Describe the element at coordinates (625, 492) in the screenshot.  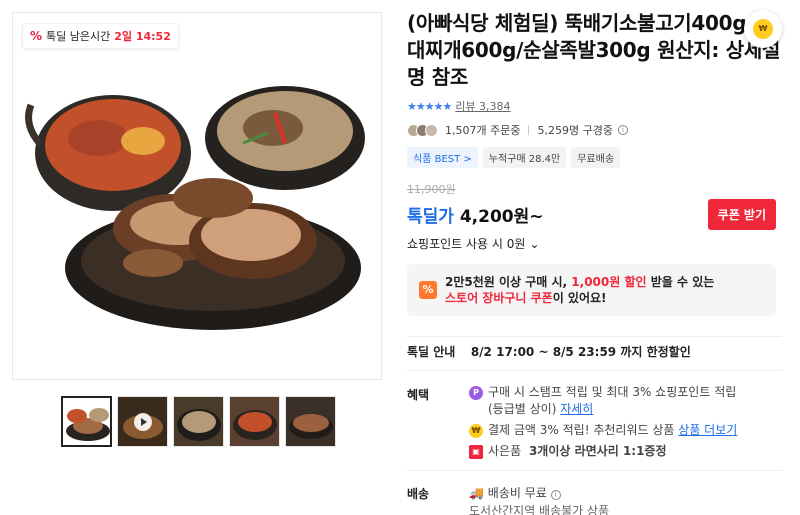
I see `shipping-info: 🚚 배송비 무료 i` at that location.